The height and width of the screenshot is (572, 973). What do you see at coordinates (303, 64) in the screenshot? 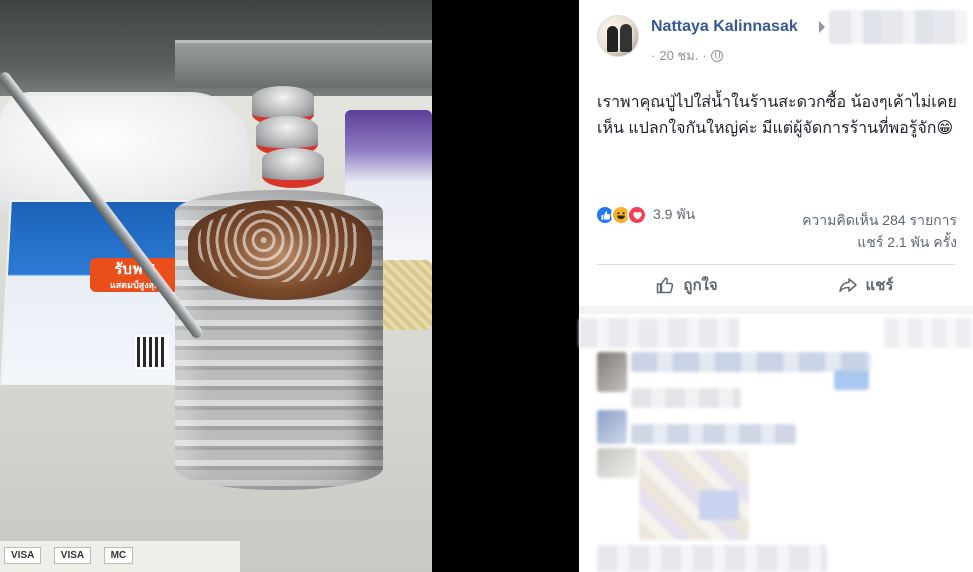
I see `photo-shelf-edge` at bounding box center [303, 64].